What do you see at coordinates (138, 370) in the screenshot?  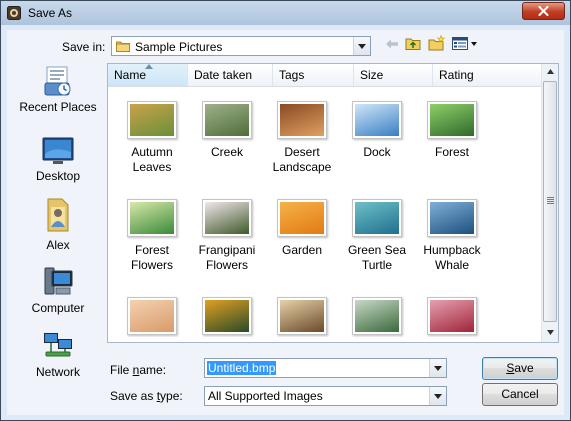 I see `file-name-label: File name:` at bounding box center [138, 370].